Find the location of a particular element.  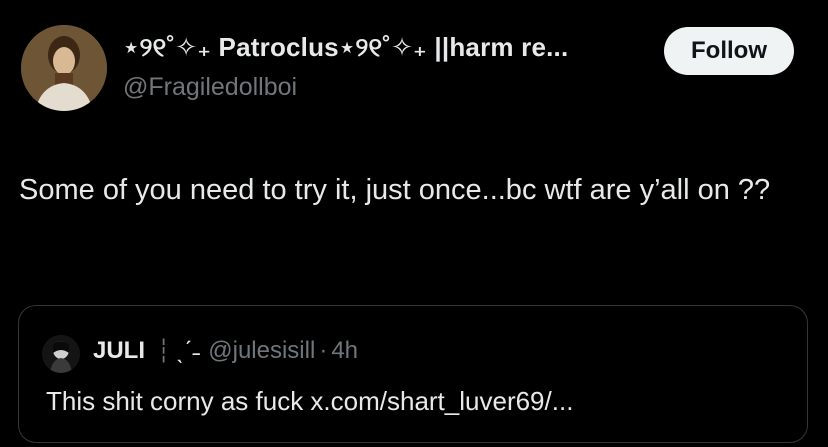

quoted-author-avatar is located at coordinates (61, 354).